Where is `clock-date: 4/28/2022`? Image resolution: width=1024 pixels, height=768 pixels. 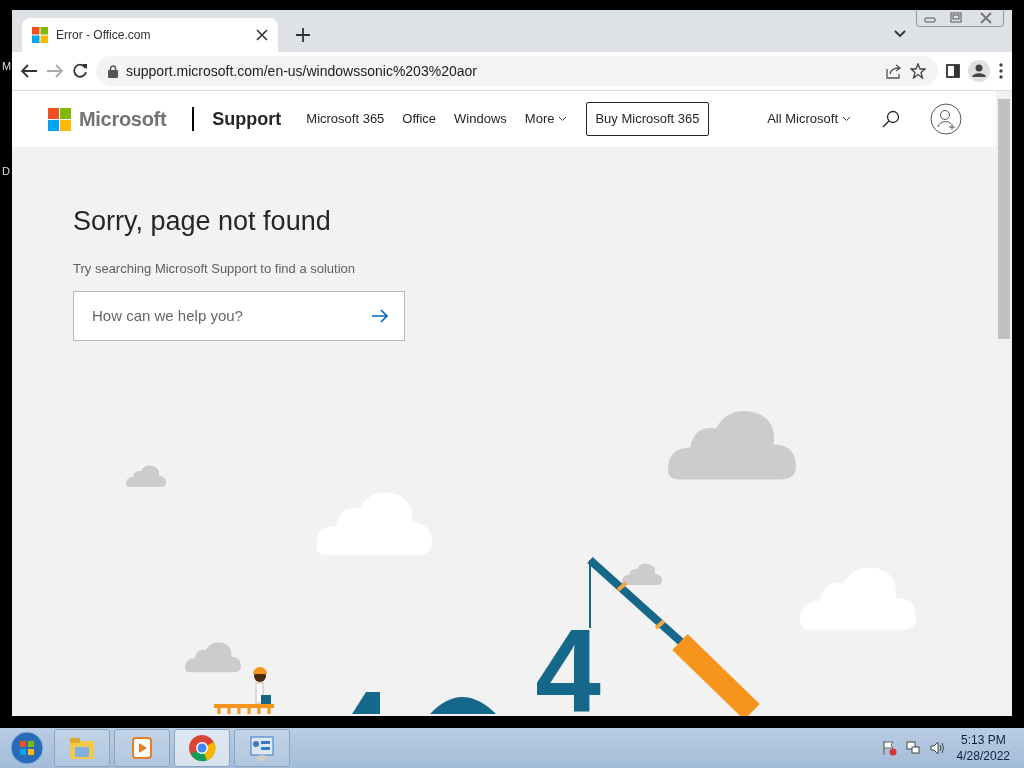 clock-date: 4/28/2022 is located at coordinates (983, 756).